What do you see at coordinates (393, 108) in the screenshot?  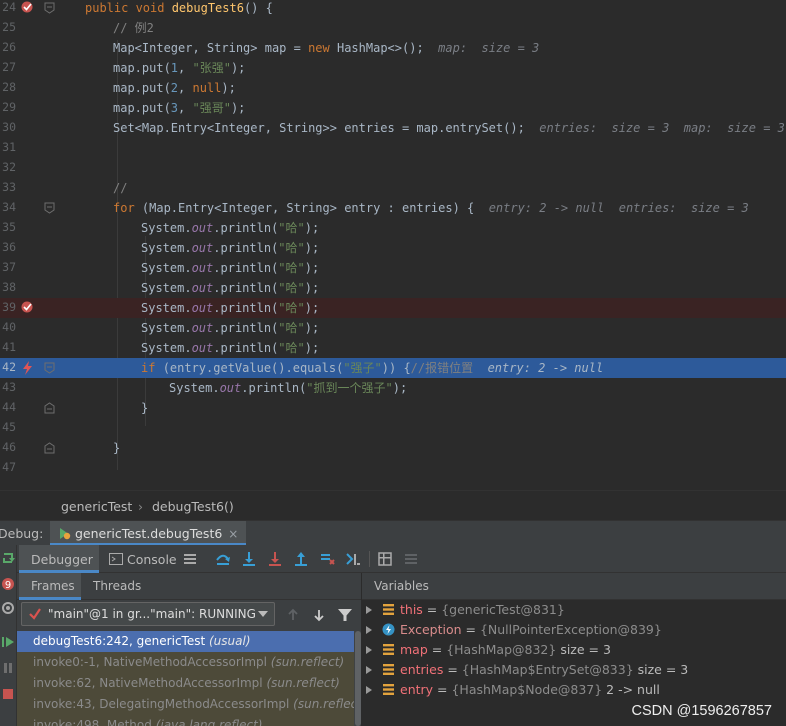 I see `code-line: 29 map.put(3, "强哥");` at bounding box center [393, 108].